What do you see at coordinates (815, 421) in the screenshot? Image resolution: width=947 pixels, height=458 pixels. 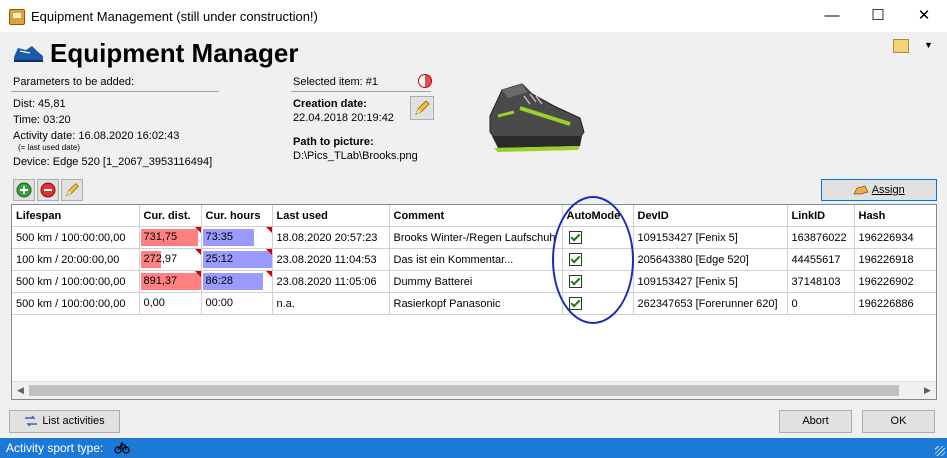 I see `abort-button: Abort` at bounding box center [815, 421].